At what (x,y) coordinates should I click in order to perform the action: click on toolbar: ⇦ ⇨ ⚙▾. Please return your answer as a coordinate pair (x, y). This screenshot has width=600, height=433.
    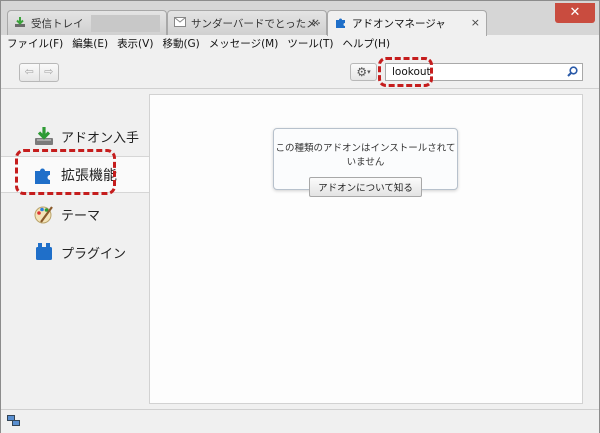
    Looking at the image, I should click on (300, 70).